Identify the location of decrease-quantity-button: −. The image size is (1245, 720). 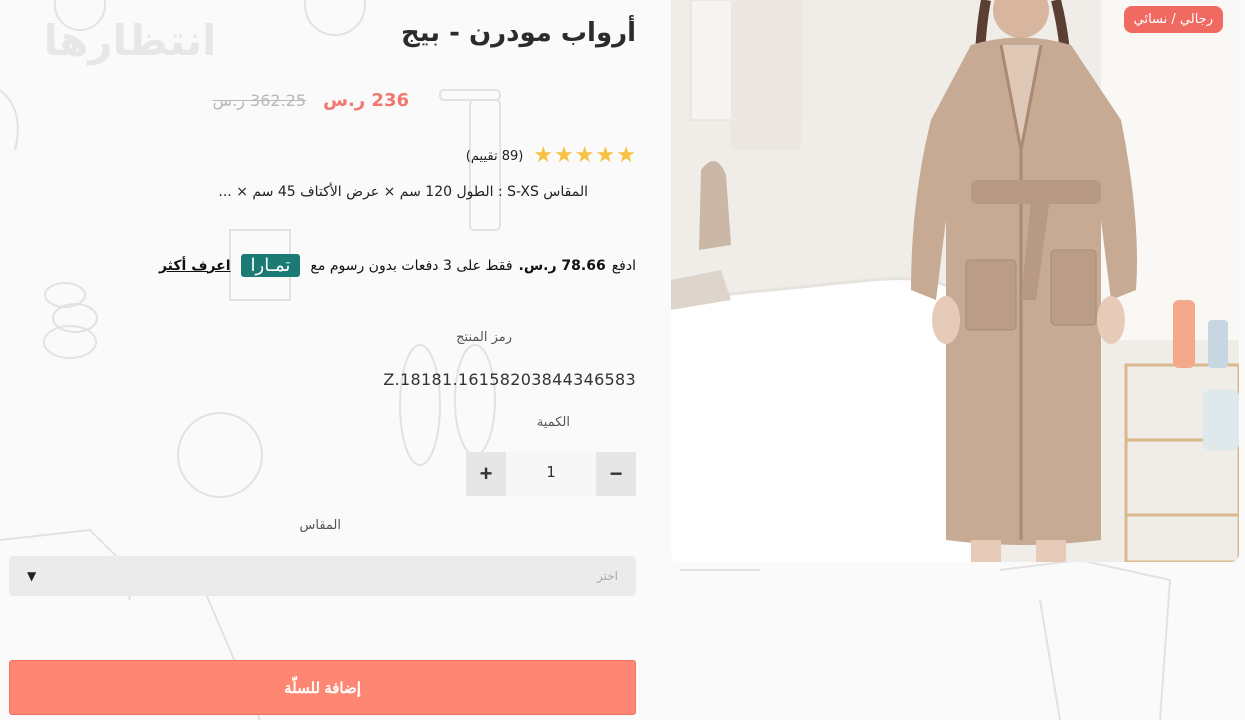
(616, 474).